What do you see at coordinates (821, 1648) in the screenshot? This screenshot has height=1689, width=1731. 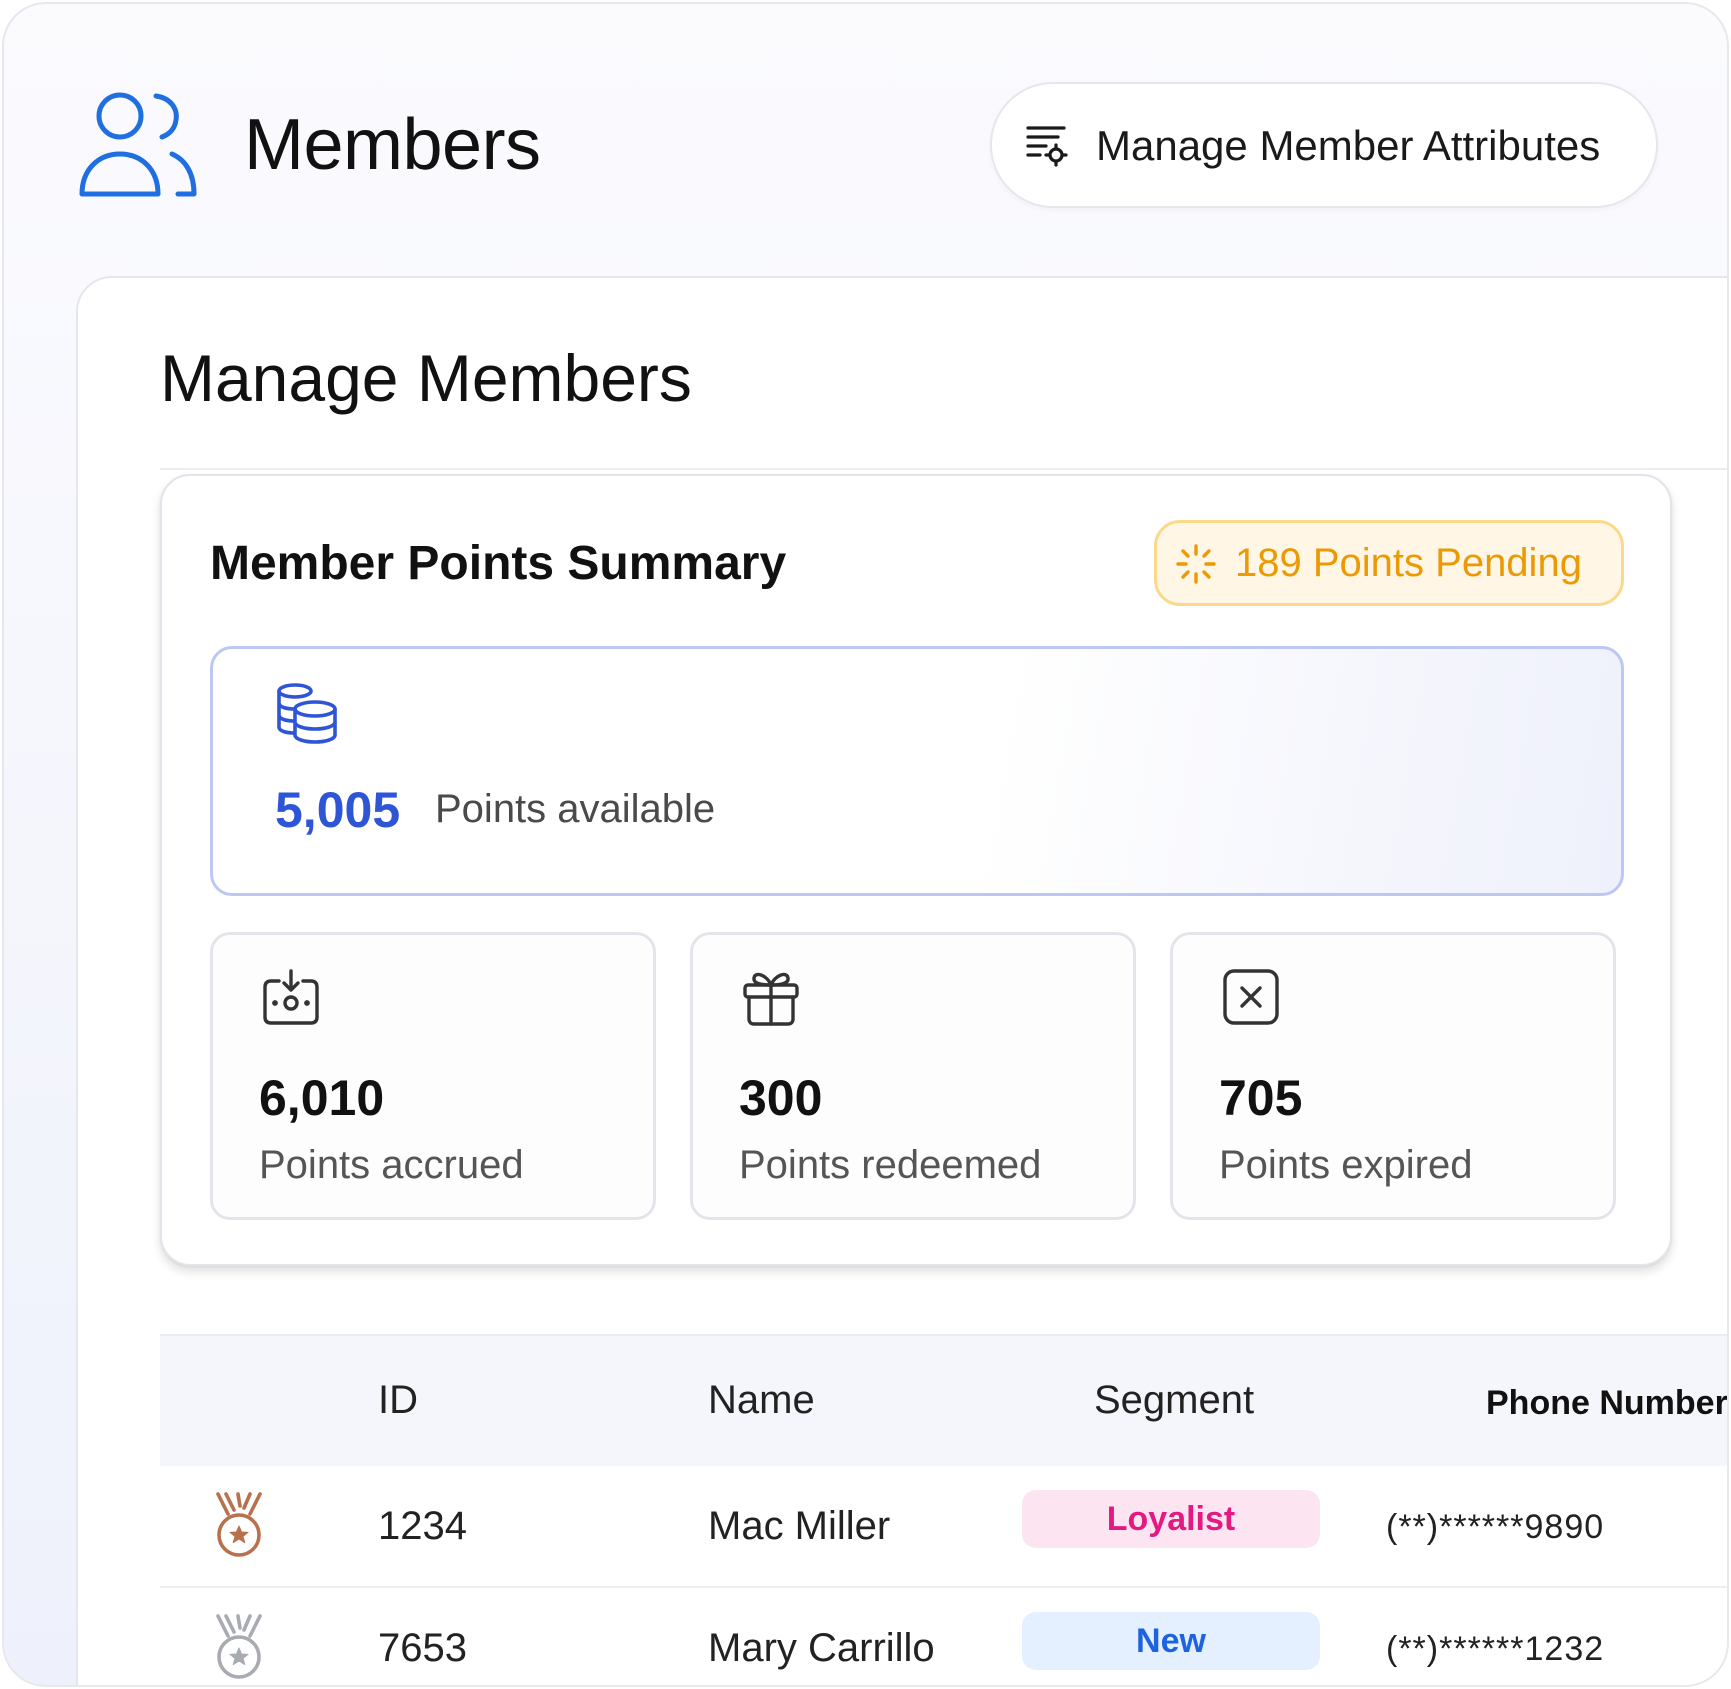 I see `member-name: Mary Carrillo` at bounding box center [821, 1648].